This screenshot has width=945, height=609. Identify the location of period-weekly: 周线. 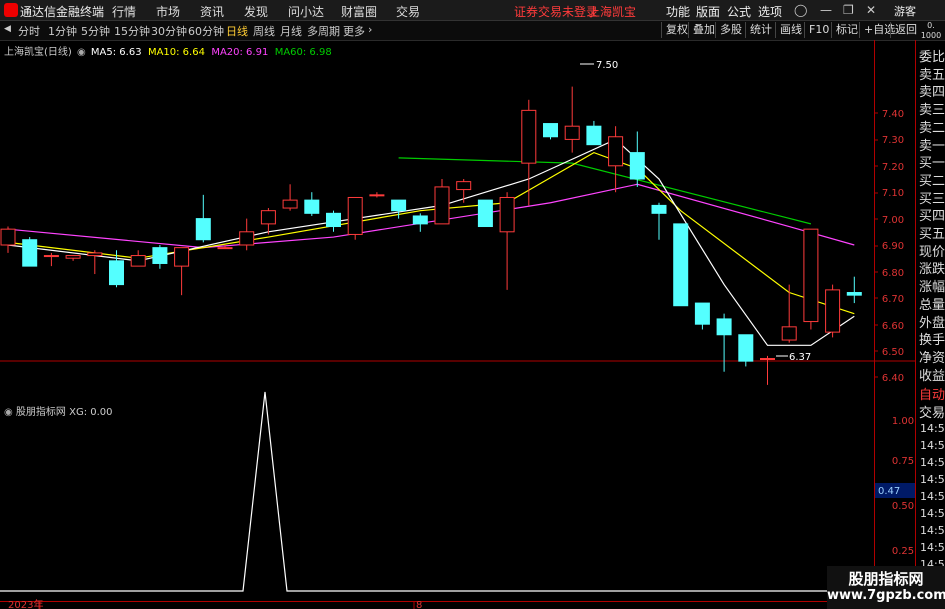
(264, 31).